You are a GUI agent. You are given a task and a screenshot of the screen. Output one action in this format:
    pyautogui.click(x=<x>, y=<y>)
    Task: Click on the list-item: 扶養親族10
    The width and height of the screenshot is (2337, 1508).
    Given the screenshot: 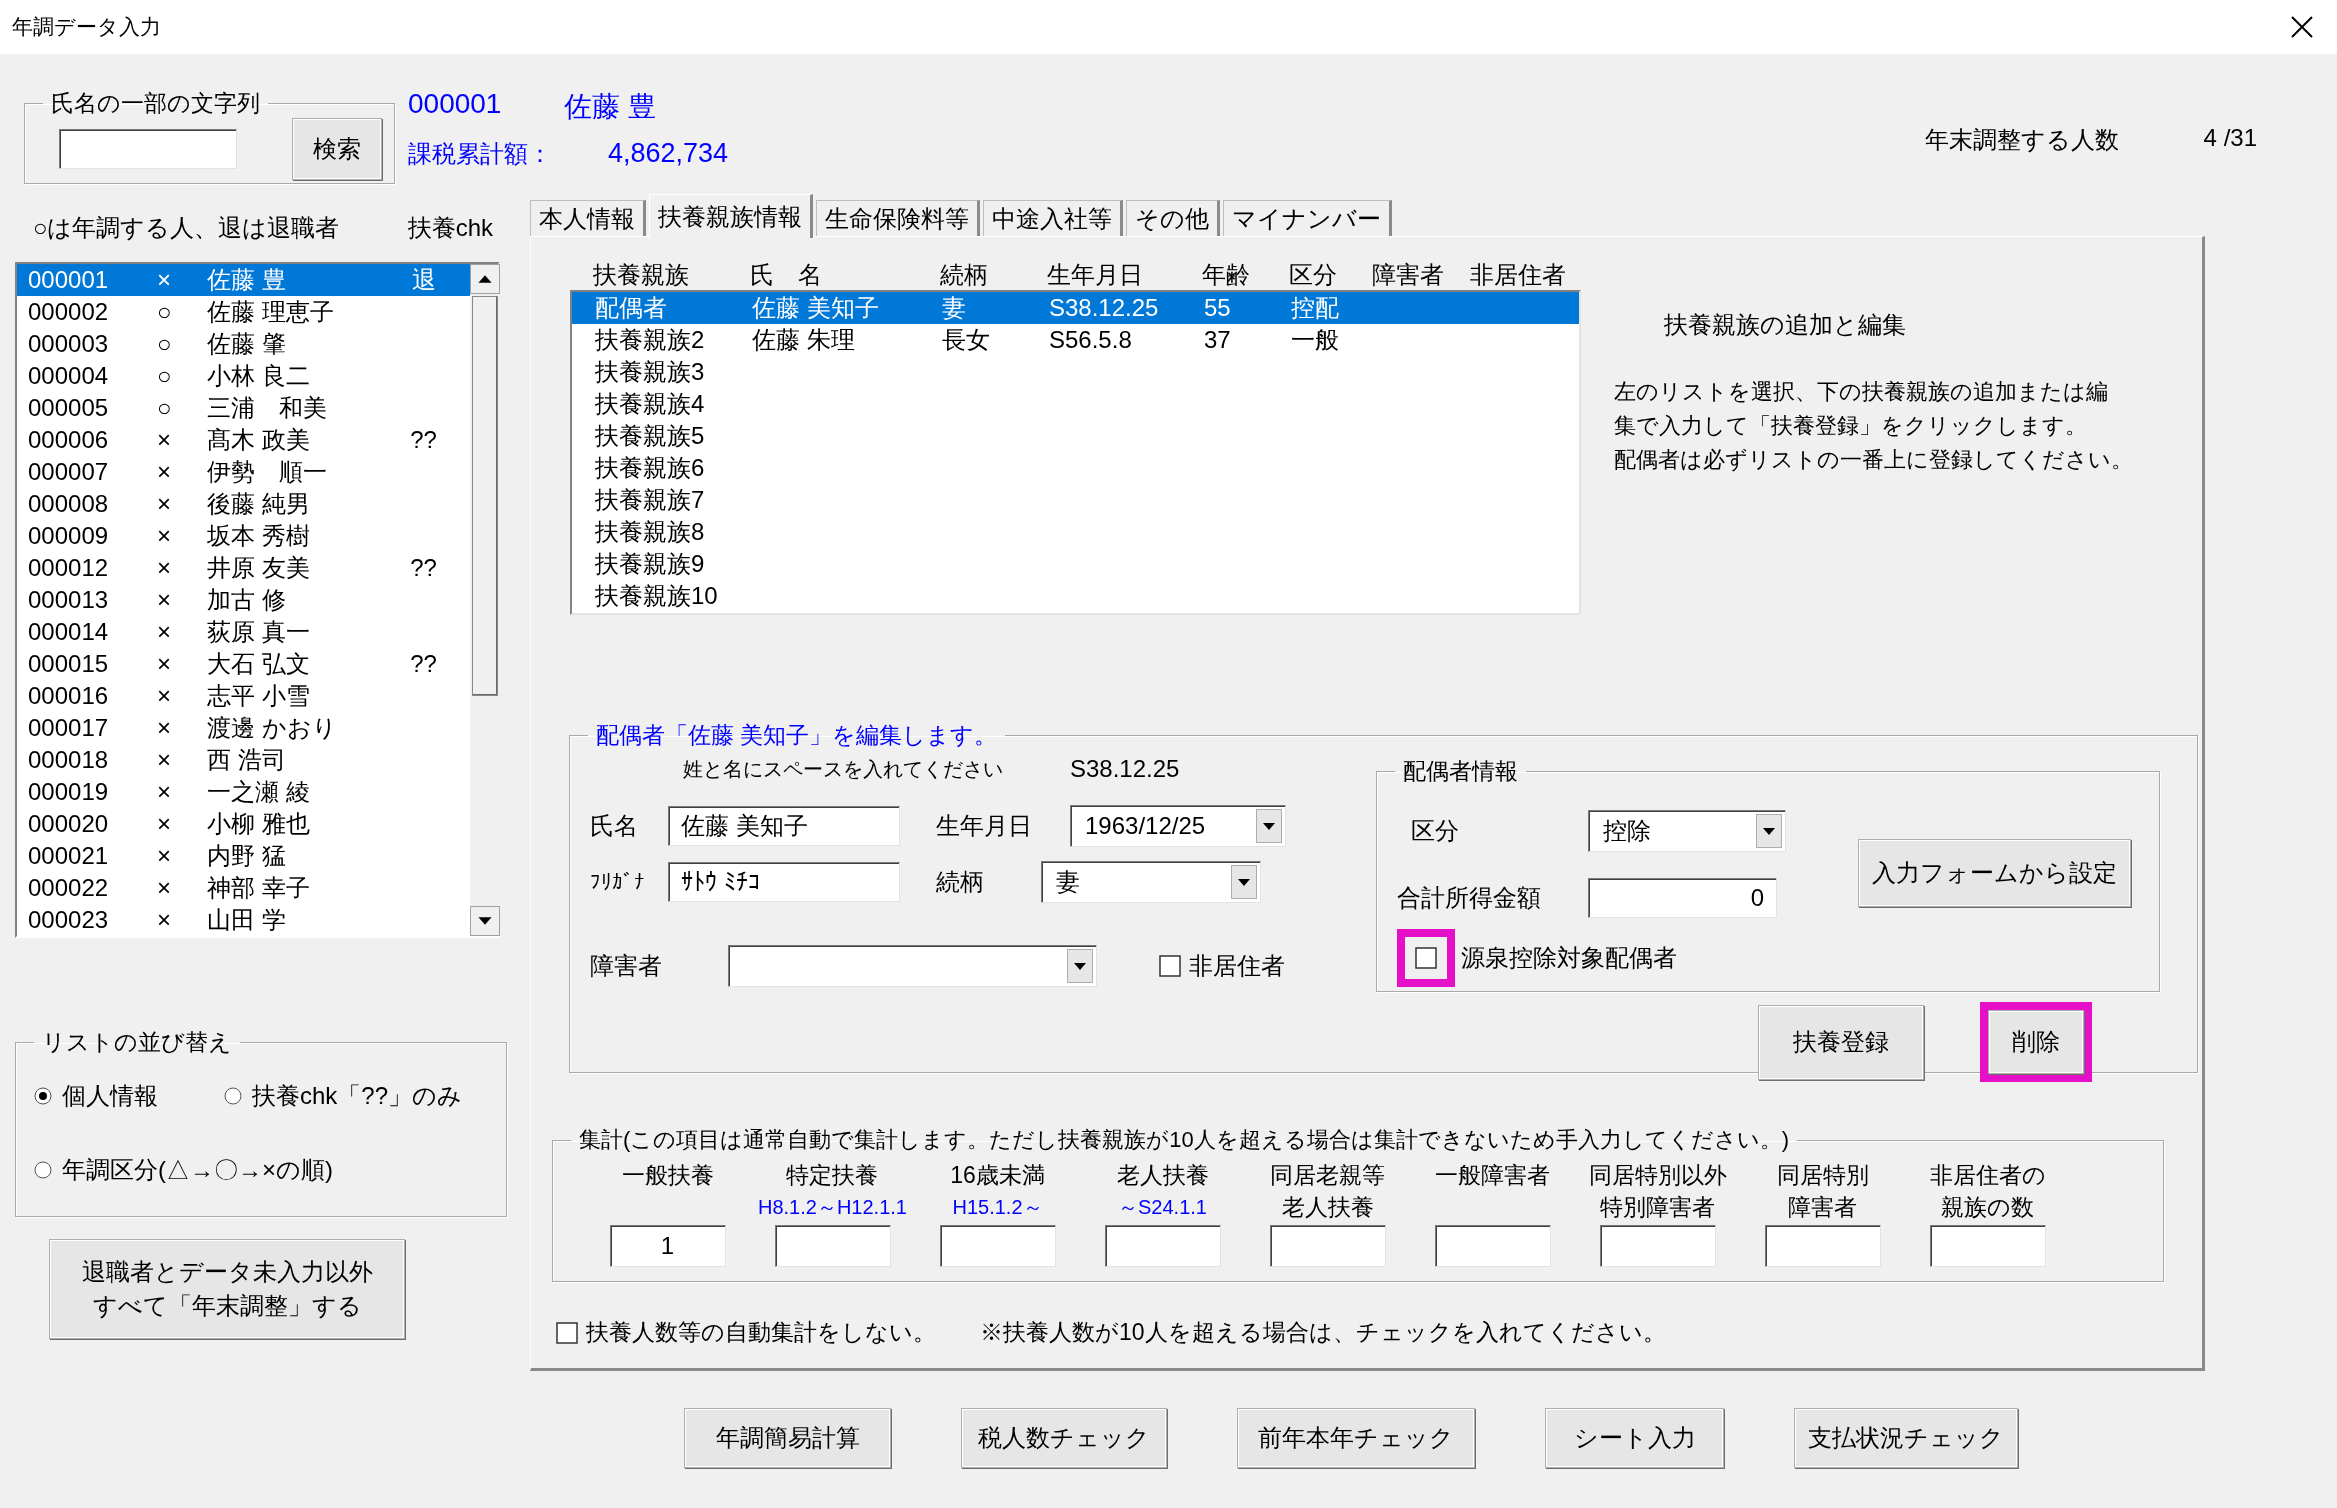 What is the action you would take?
    pyautogui.click(x=1075, y=596)
    